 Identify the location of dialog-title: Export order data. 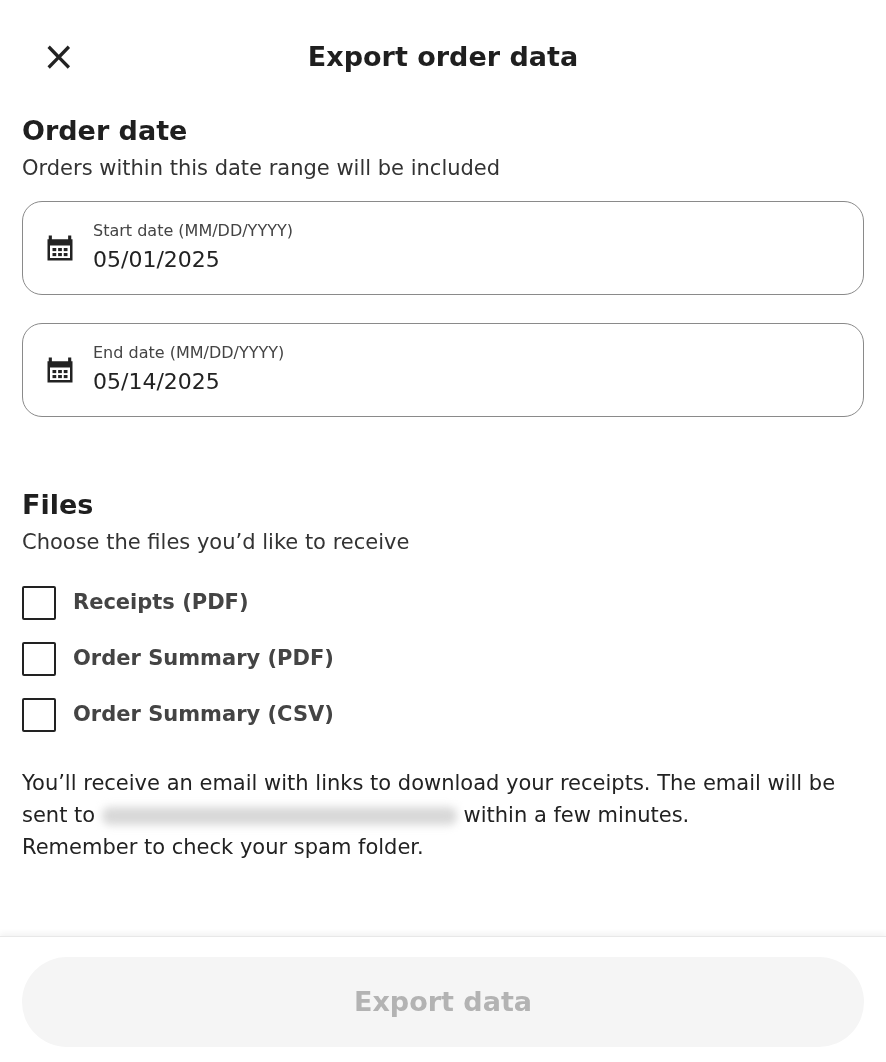
(443, 57).